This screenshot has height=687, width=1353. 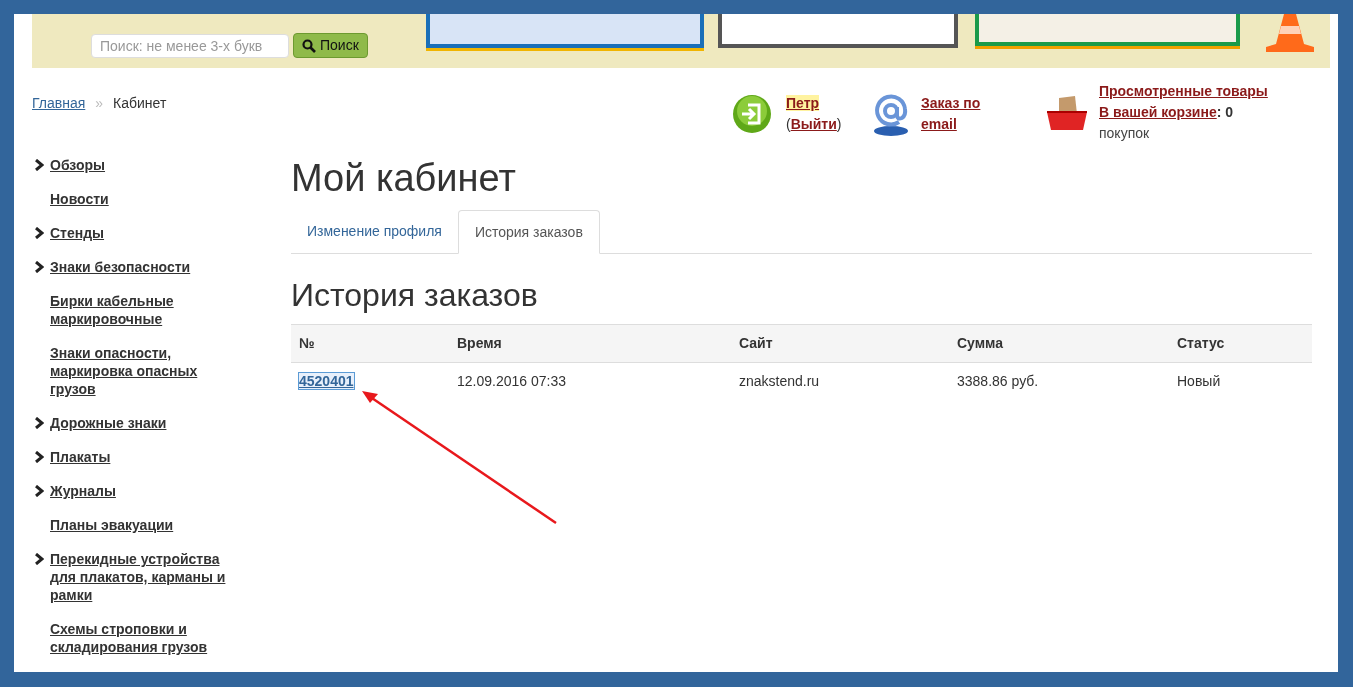 I want to click on viewed-products-link: Просмотренные товары, so click(x=1183, y=91).